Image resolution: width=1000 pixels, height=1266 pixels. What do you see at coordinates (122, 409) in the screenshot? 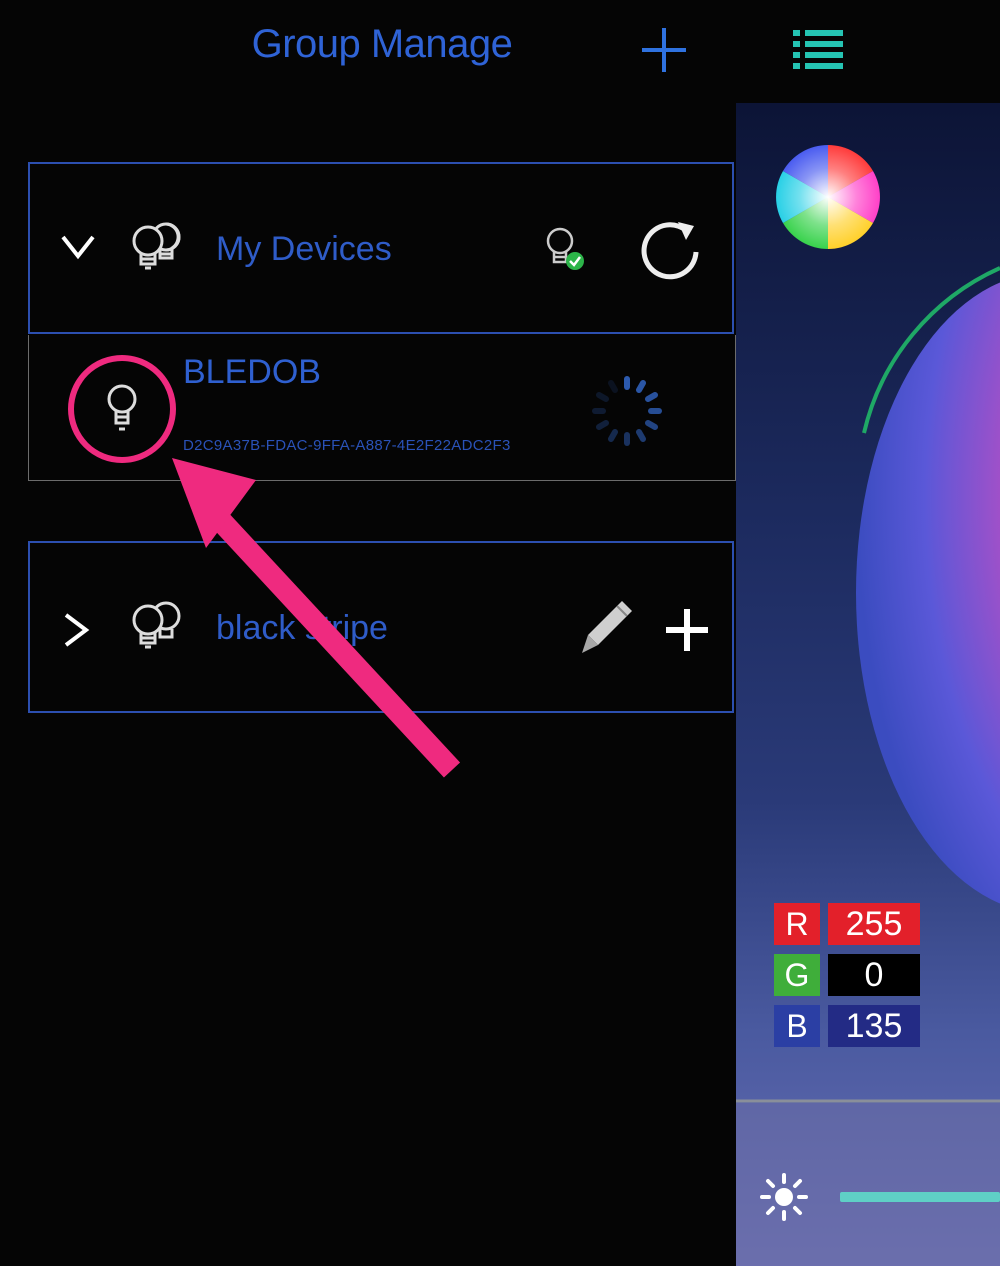
I see `highlight-circle` at bounding box center [122, 409].